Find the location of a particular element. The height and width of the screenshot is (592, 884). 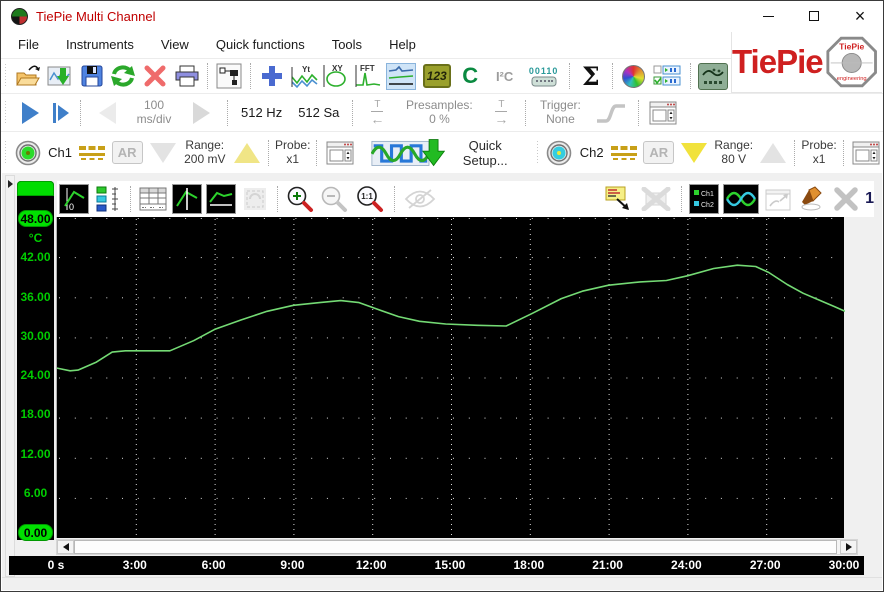

value-table-button is located at coordinates (153, 199).